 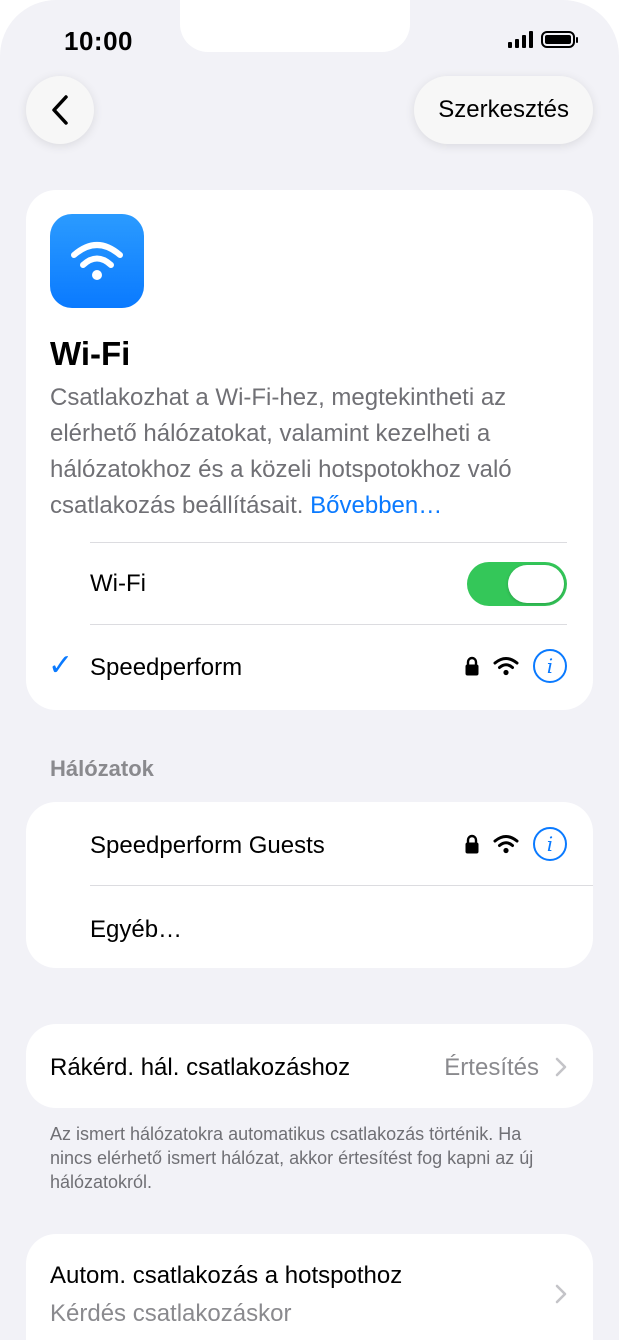 What do you see at coordinates (171, 1313) in the screenshot?
I see `auto-join-value: Kérdés csatlakozáskor` at bounding box center [171, 1313].